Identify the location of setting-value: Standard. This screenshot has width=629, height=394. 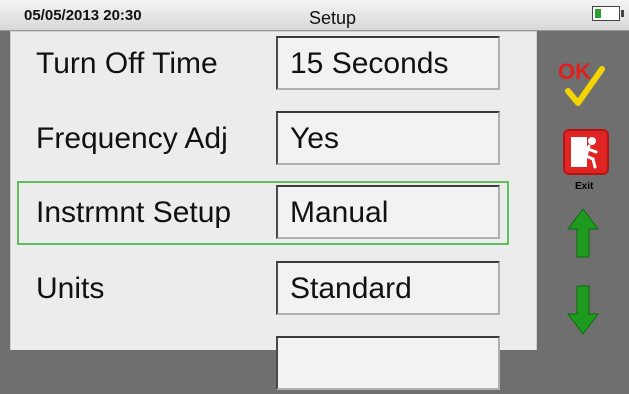
(351, 288).